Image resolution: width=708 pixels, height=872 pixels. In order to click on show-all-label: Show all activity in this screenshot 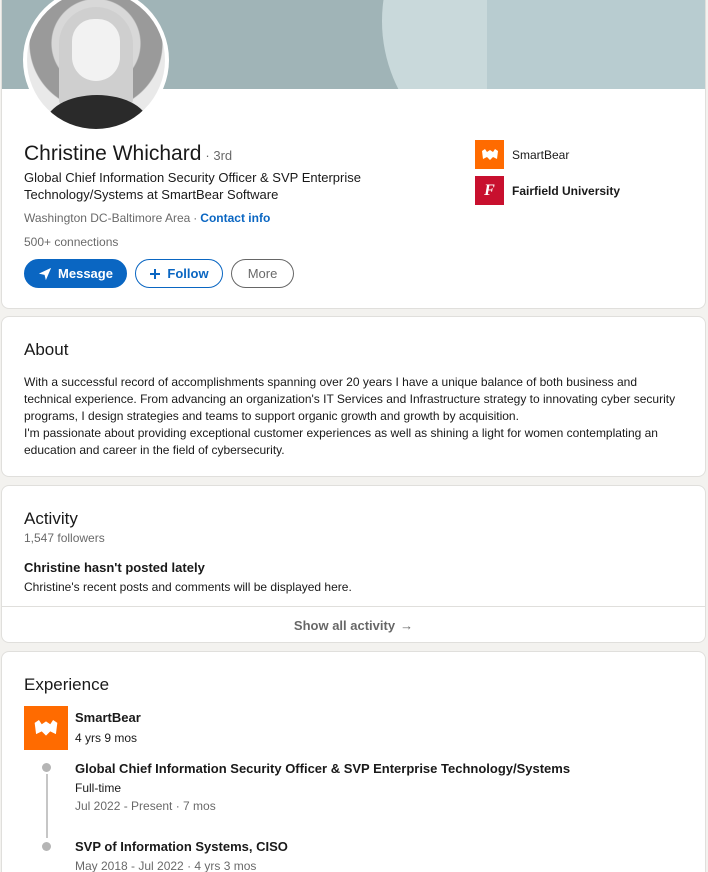, I will do `click(344, 625)`.